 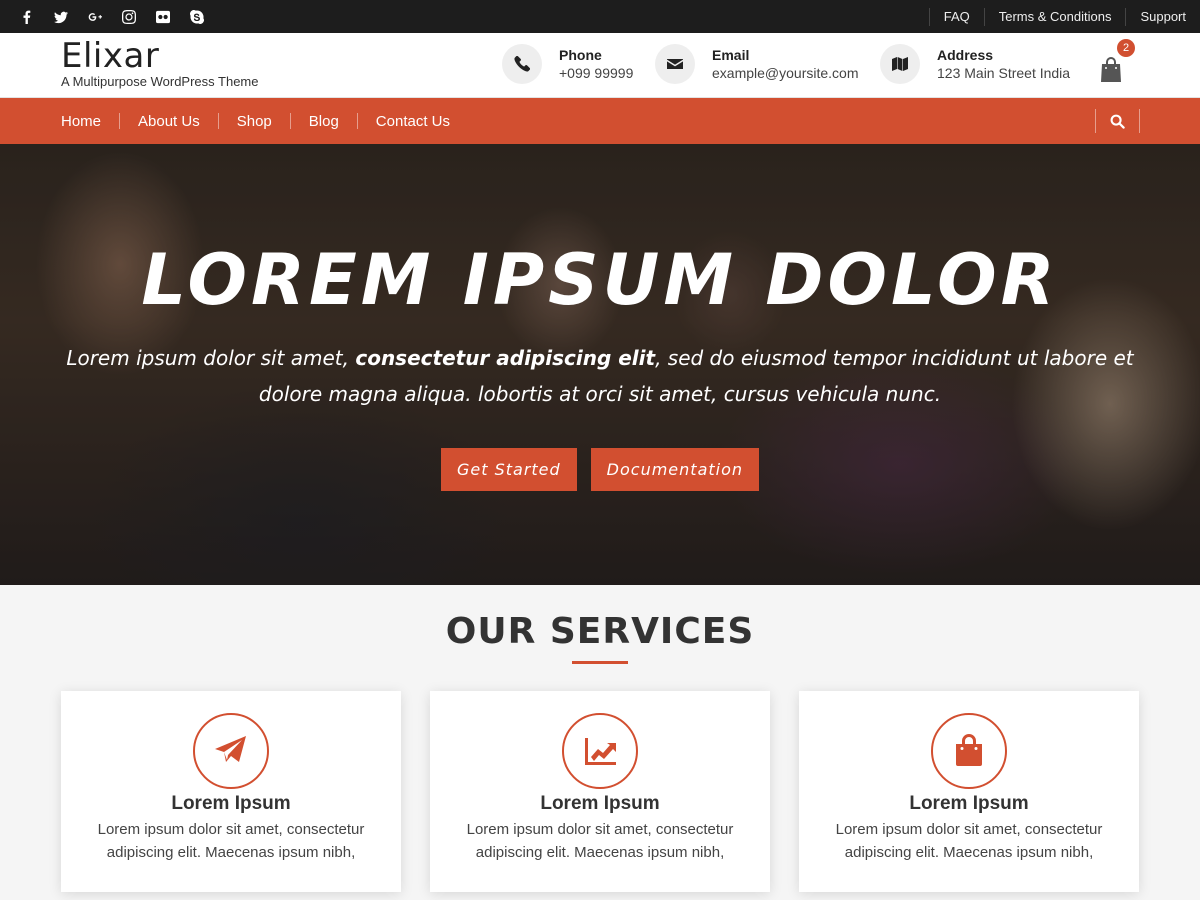 I want to click on site-tagline: A Multipurpose WordPress Theme, so click(x=160, y=81).